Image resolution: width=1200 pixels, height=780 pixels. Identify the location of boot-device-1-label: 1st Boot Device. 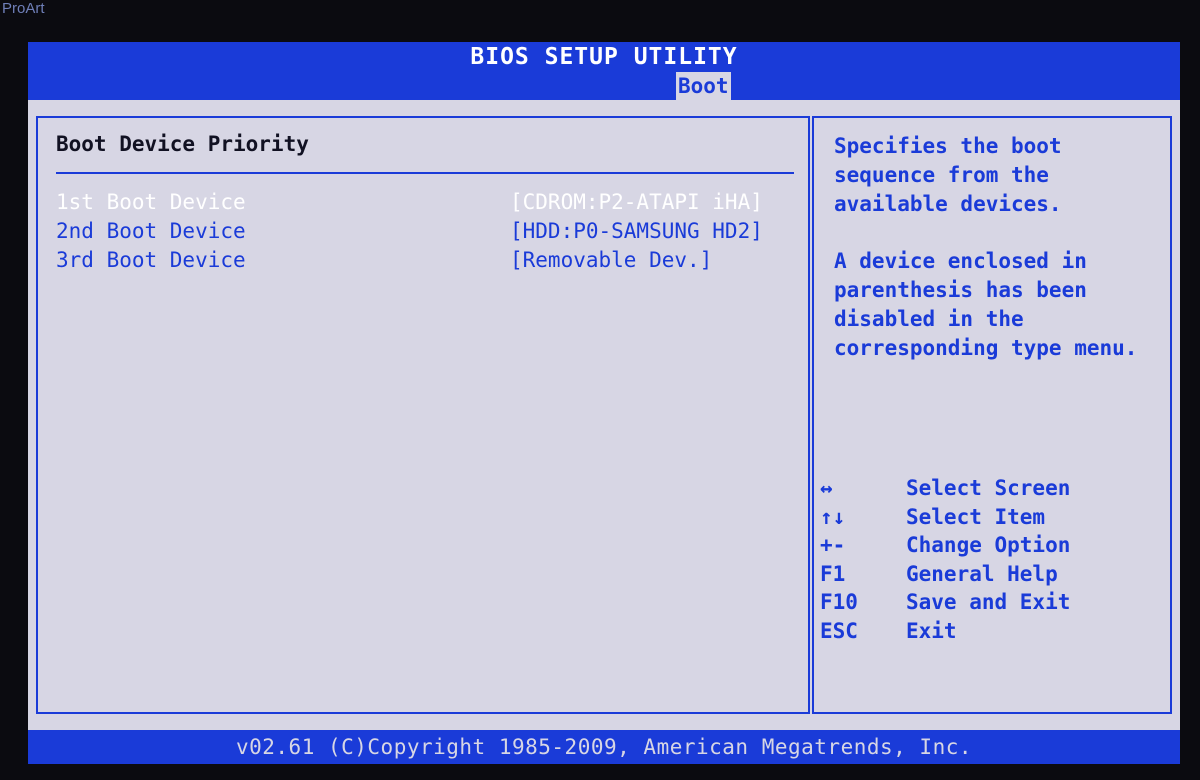
(151, 202).